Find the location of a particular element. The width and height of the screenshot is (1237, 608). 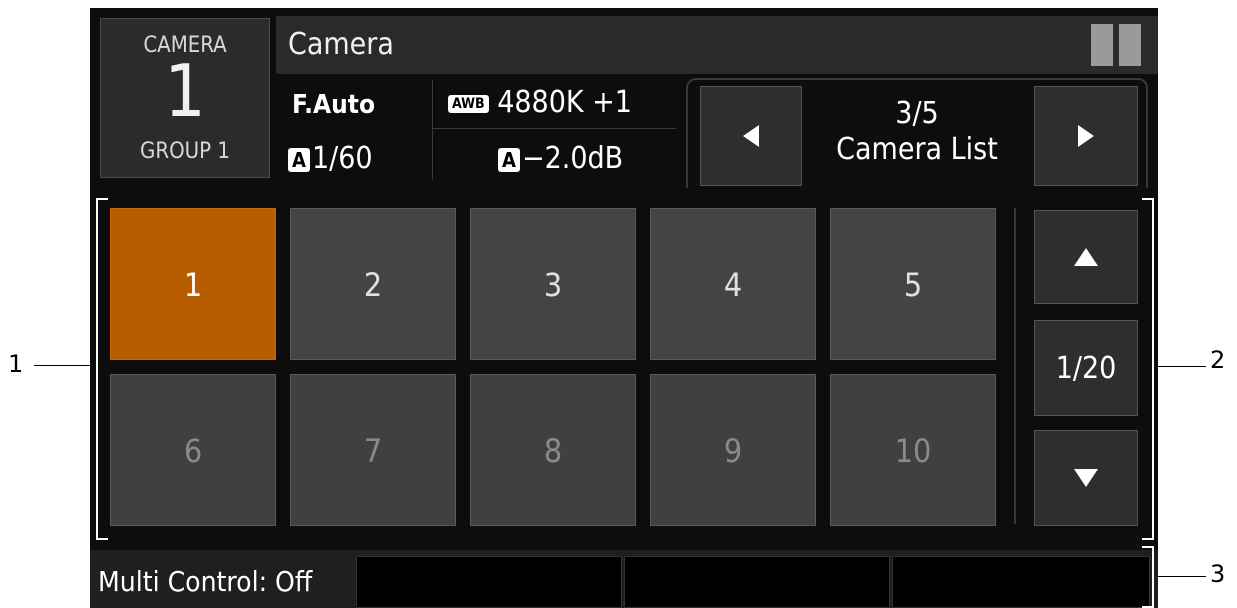

grid-bracket is located at coordinates (102, 369).